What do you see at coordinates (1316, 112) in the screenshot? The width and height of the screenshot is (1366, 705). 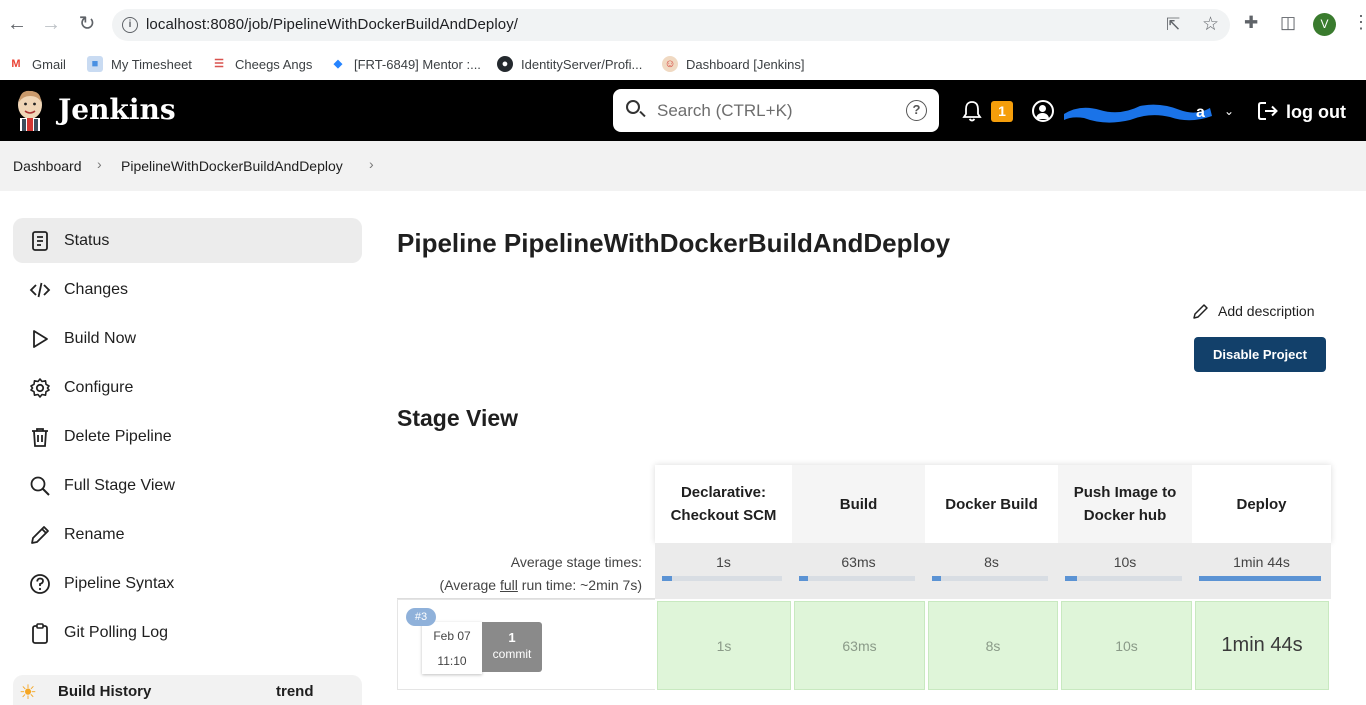 I see `logout-link: log out` at bounding box center [1316, 112].